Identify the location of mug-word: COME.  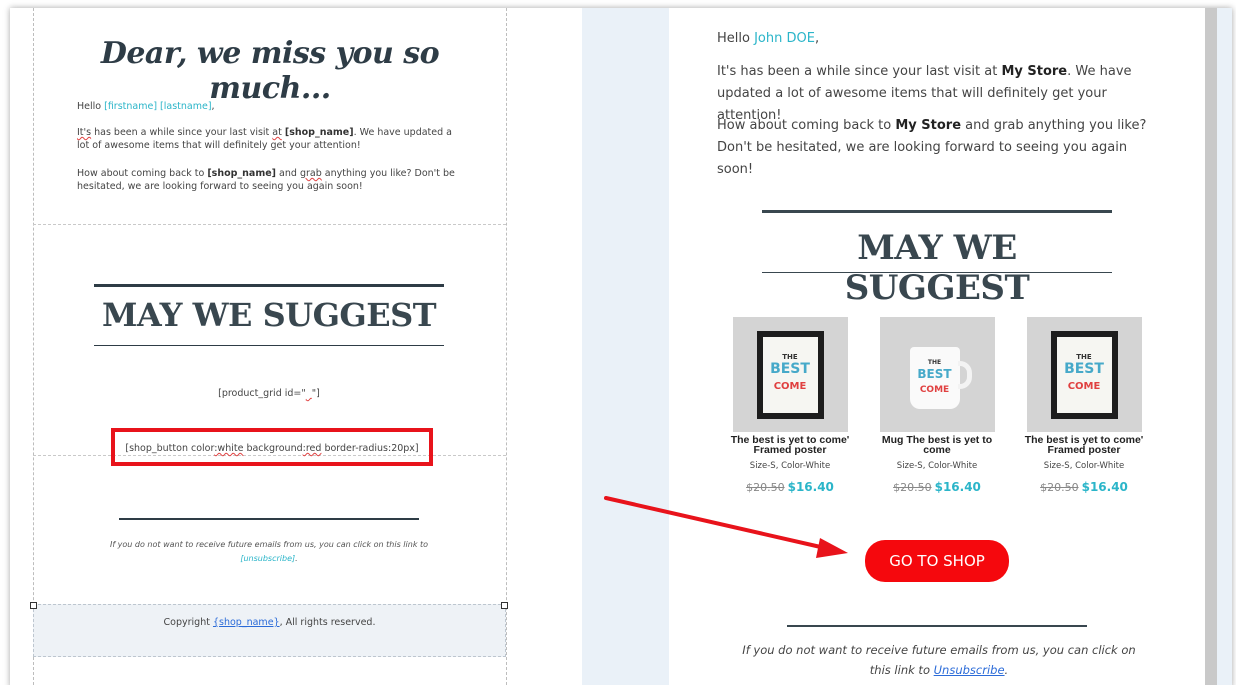
(934, 390).